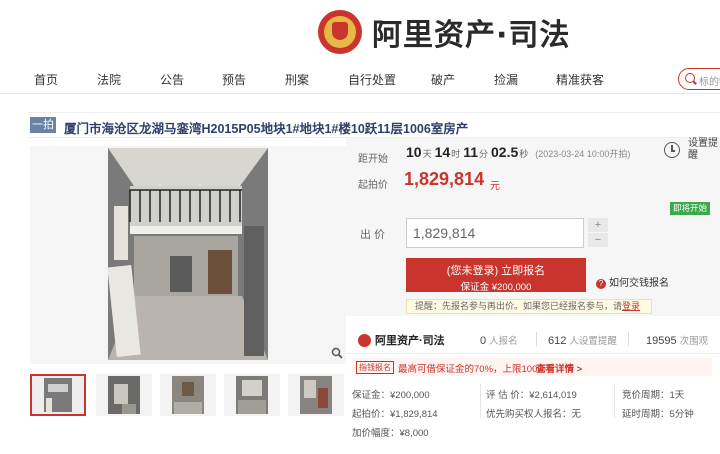 Image resolution: width=720 pixels, height=454 pixels. What do you see at coordinates (559, 368) in the screenshot?
I see `promo-details-link: 查看详情 >` at bounding box center [559, 368].